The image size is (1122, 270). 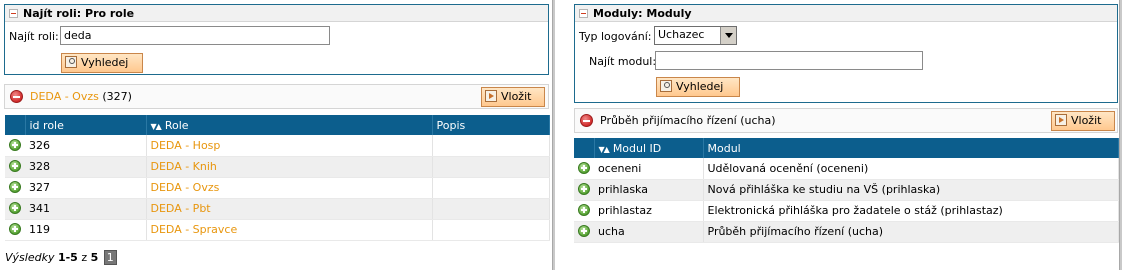 What do you see at coordinates (30, 257) in the screenshot?
I see `pager-prefix: Výsledky` at bounding box center [30, 257].